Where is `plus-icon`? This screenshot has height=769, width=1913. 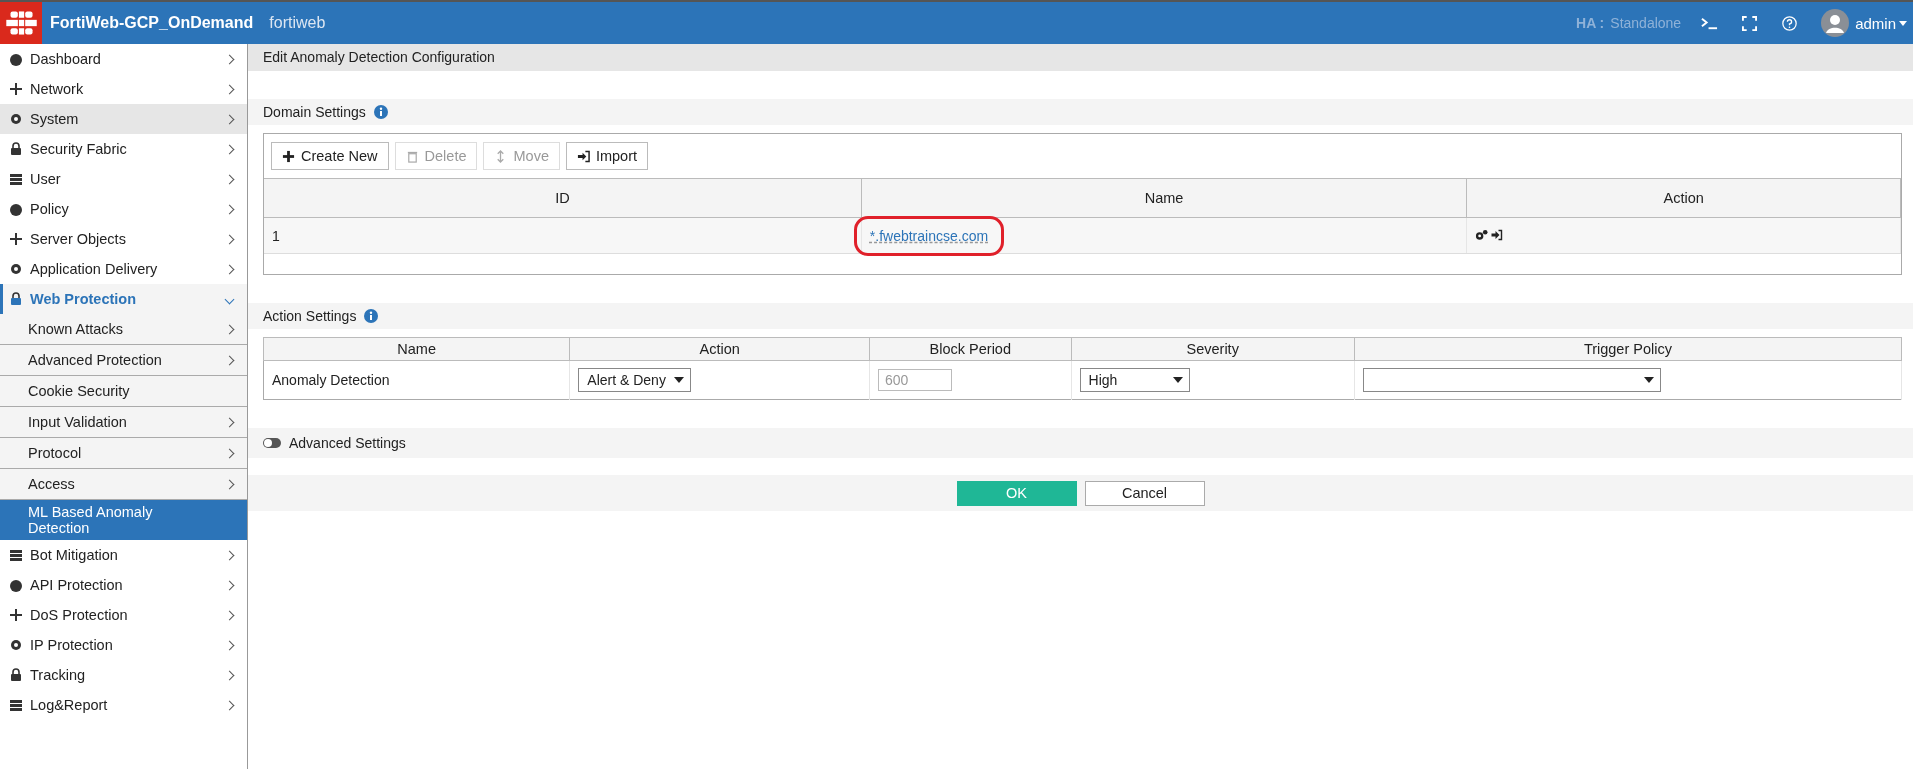
plus-icon is located at coordinates (288, 156).